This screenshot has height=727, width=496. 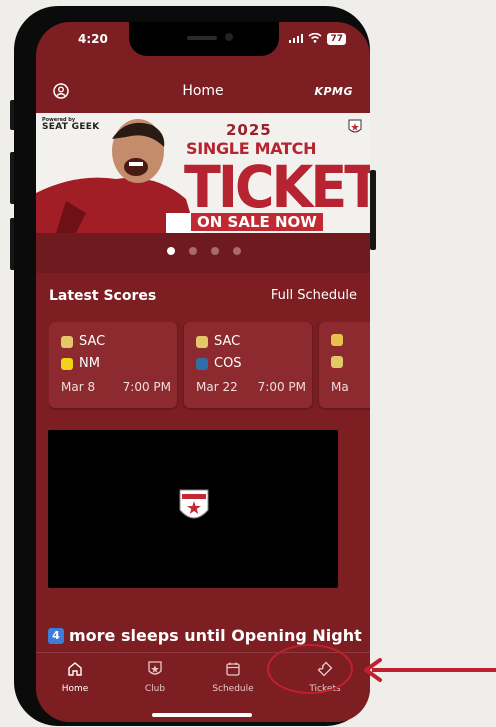 I want to click on promo-headline: 4 more sleeps until Opening Night, so click(x=205, y=635).